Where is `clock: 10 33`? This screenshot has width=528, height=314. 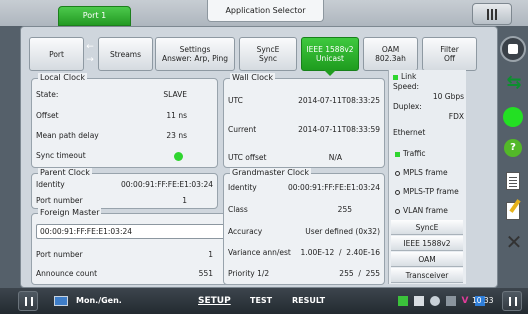 clock: 10 33 is located at coordinates (483, 300).